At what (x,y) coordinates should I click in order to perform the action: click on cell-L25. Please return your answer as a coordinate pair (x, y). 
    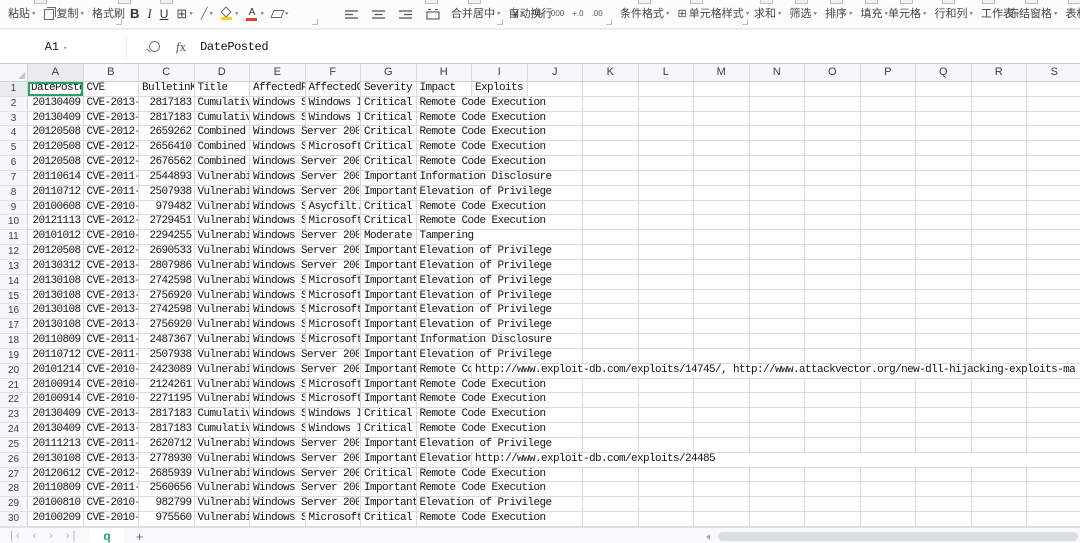
    Looking at the image, I should click on (666, 445).